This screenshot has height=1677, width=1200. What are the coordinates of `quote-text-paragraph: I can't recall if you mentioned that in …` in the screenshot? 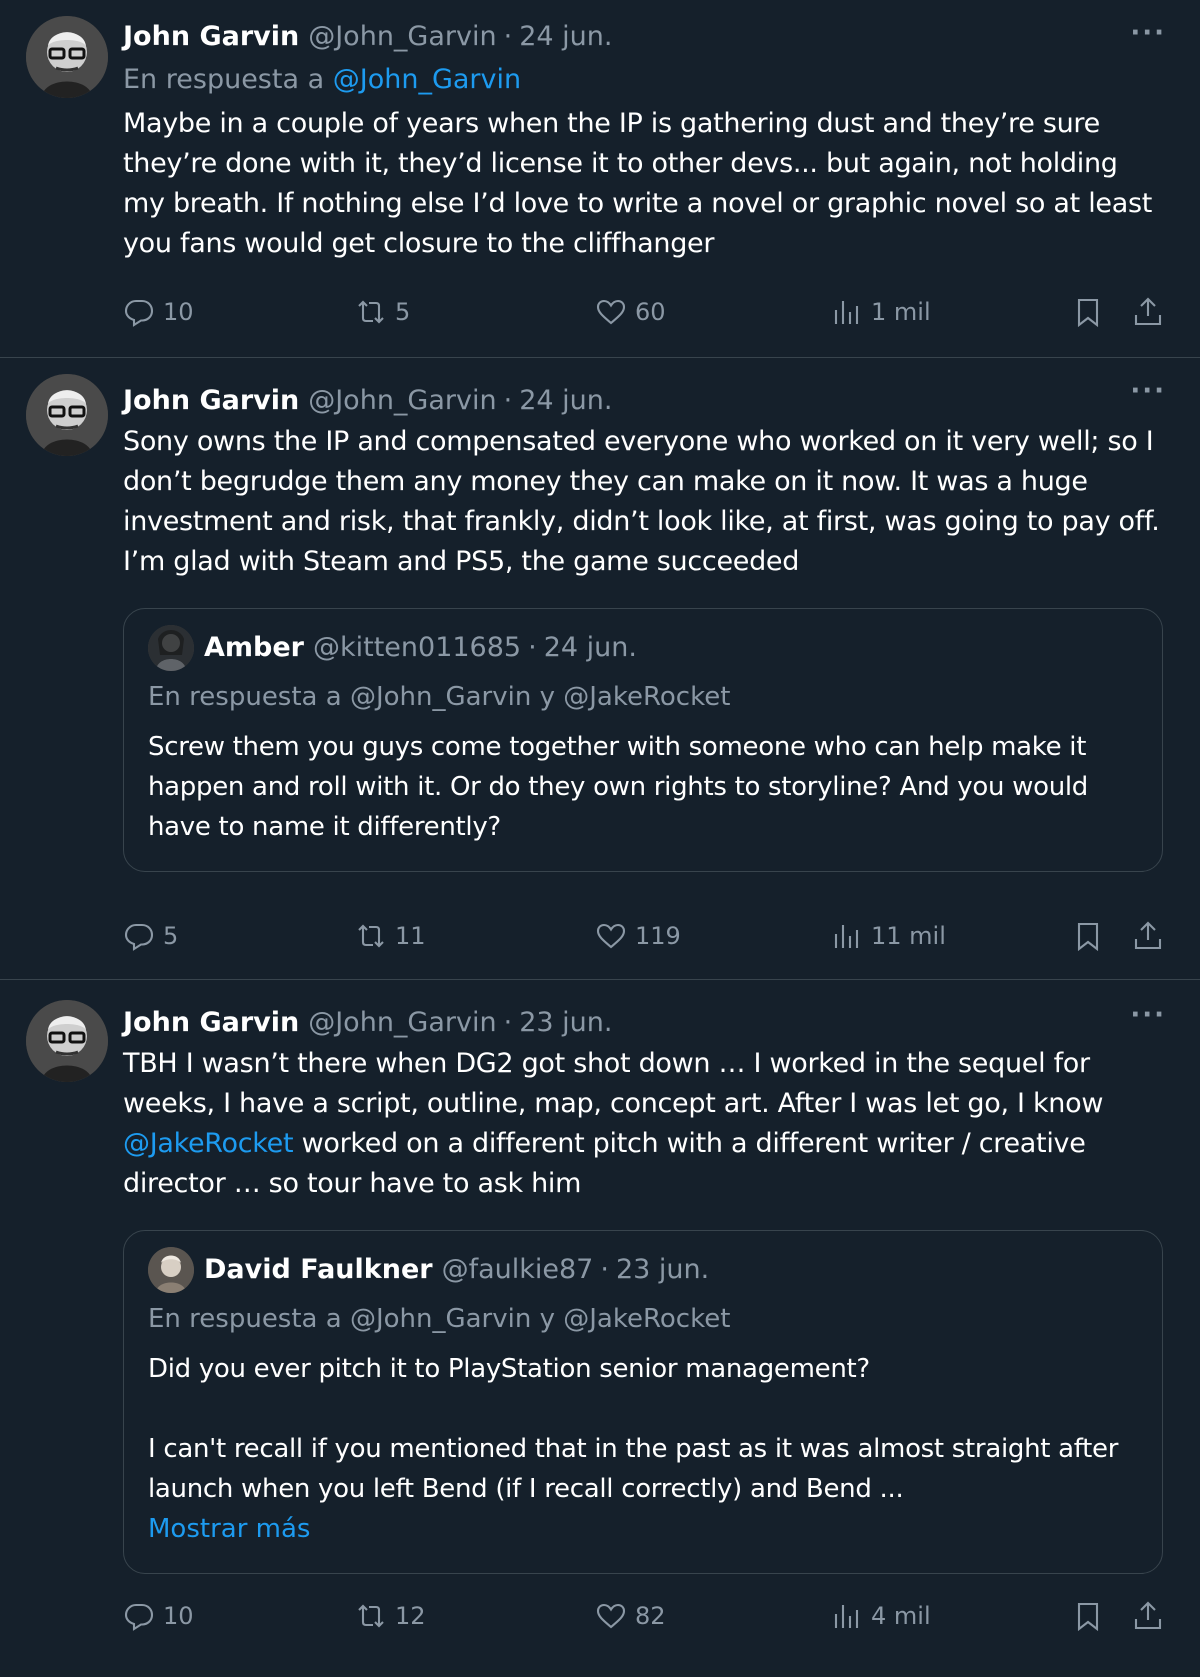 It's located at (633, 1469).